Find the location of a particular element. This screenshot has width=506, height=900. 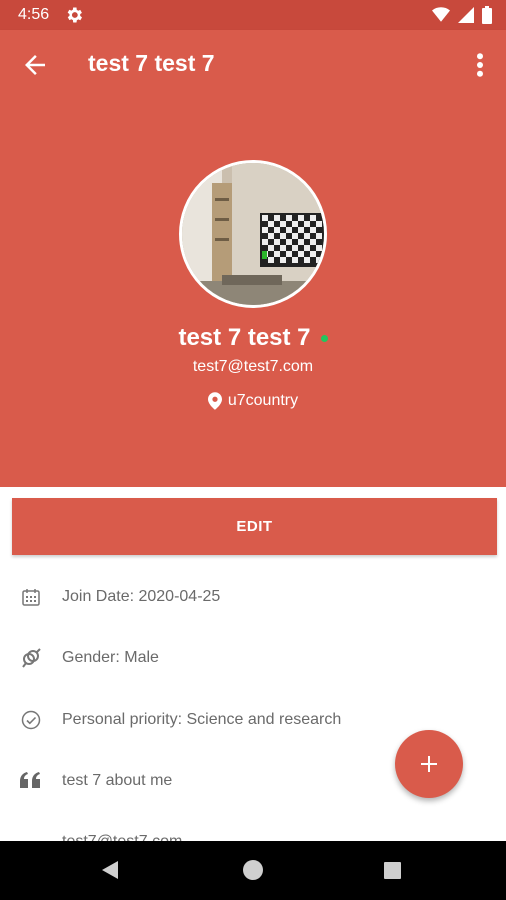

profile-email: test7@test7.com is located at coordinates (253, 366).